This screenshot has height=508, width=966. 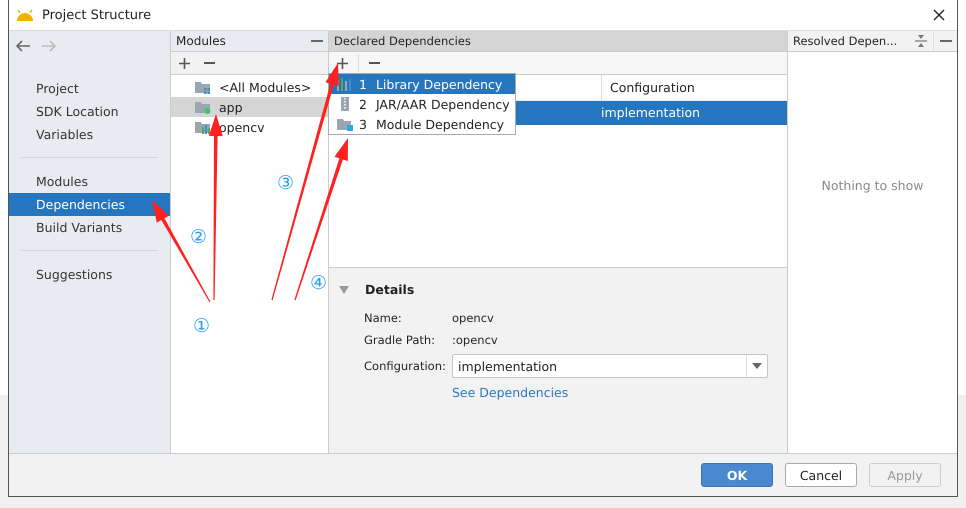 What do you see at coordinates (285, 183) in the screenshot?
I see `step-number: ③` at bounding box center [285, 183].